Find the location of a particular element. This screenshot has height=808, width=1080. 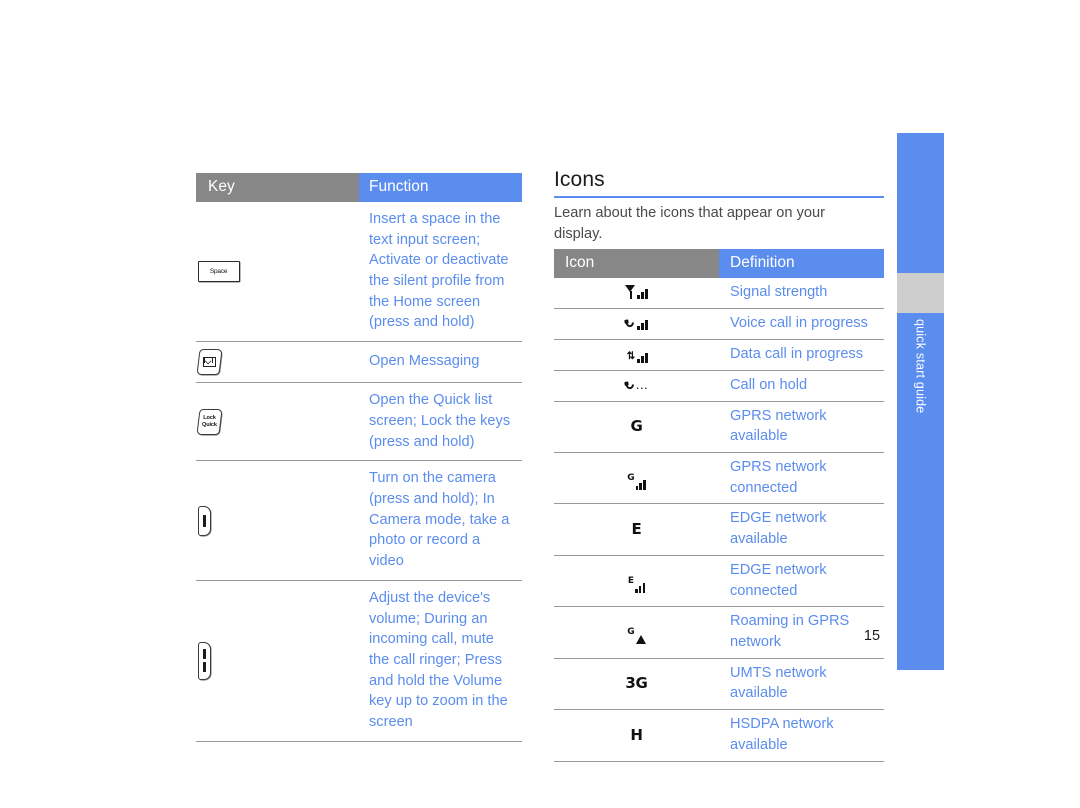

table-row: ... Call on hold is located at coordinates (719, 386).